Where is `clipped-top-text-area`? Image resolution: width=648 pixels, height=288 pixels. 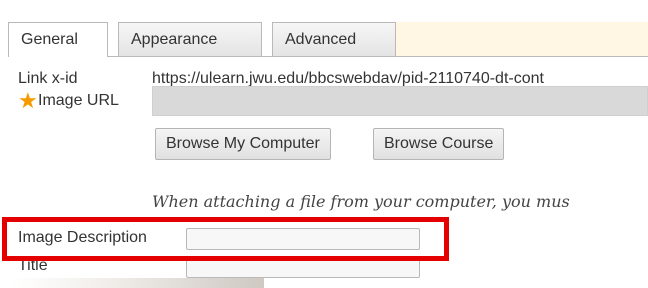 clipped-top-text-area is located at coordinates (324, 9).